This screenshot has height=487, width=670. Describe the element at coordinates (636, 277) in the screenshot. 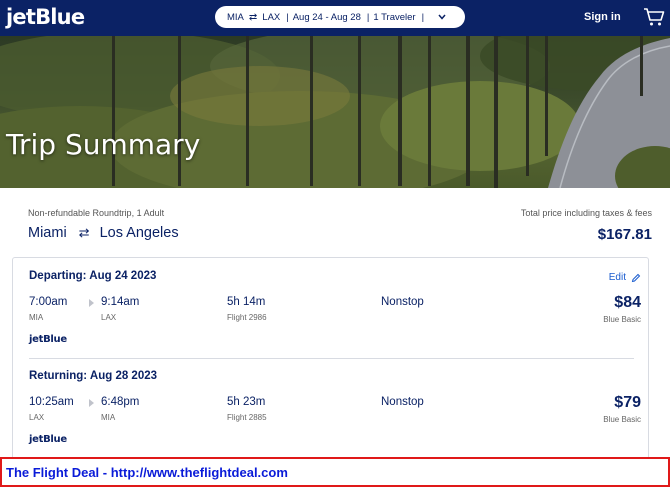

I see `pencil-icon` at that location.